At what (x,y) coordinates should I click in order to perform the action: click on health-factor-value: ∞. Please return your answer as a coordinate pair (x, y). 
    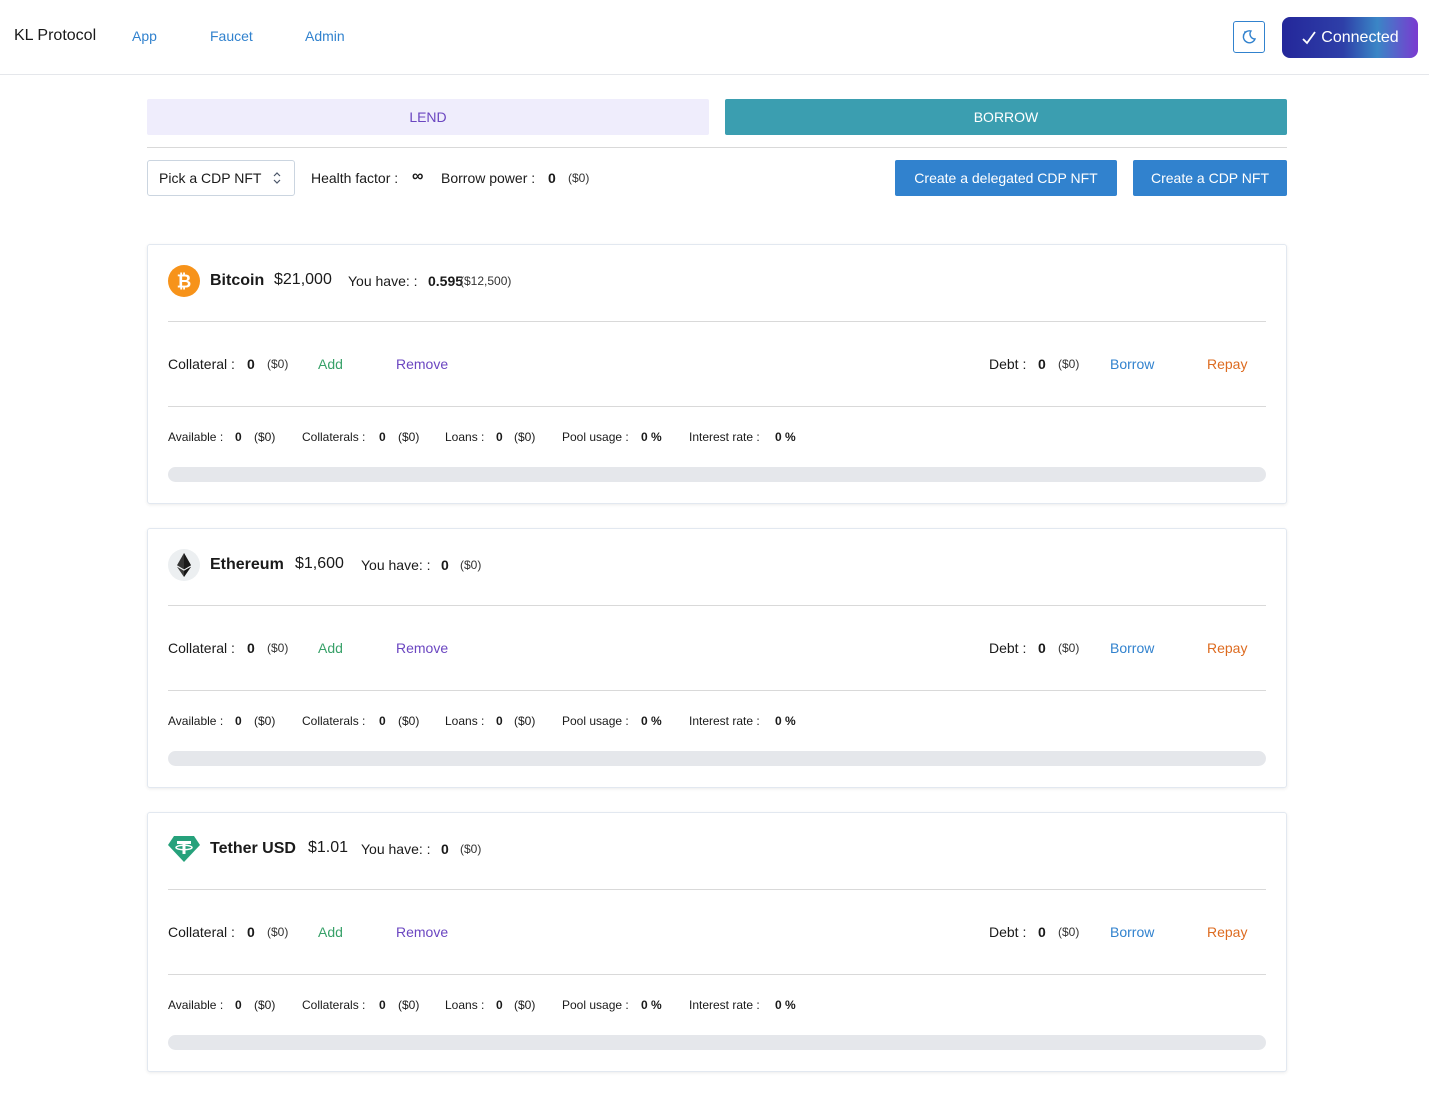
    Looking at the image, I should click on (418, 176).